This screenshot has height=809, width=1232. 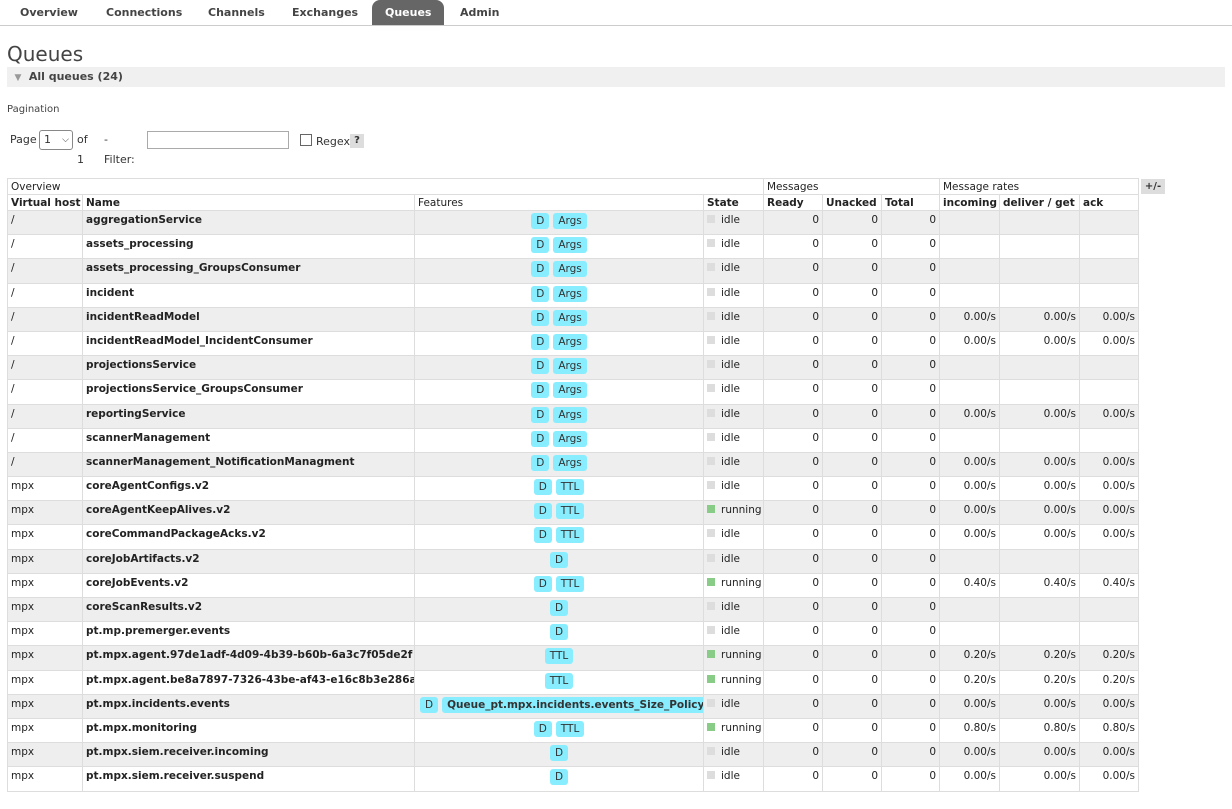 I want to click on queue-name-link: incident, so click(x=248, y=295).